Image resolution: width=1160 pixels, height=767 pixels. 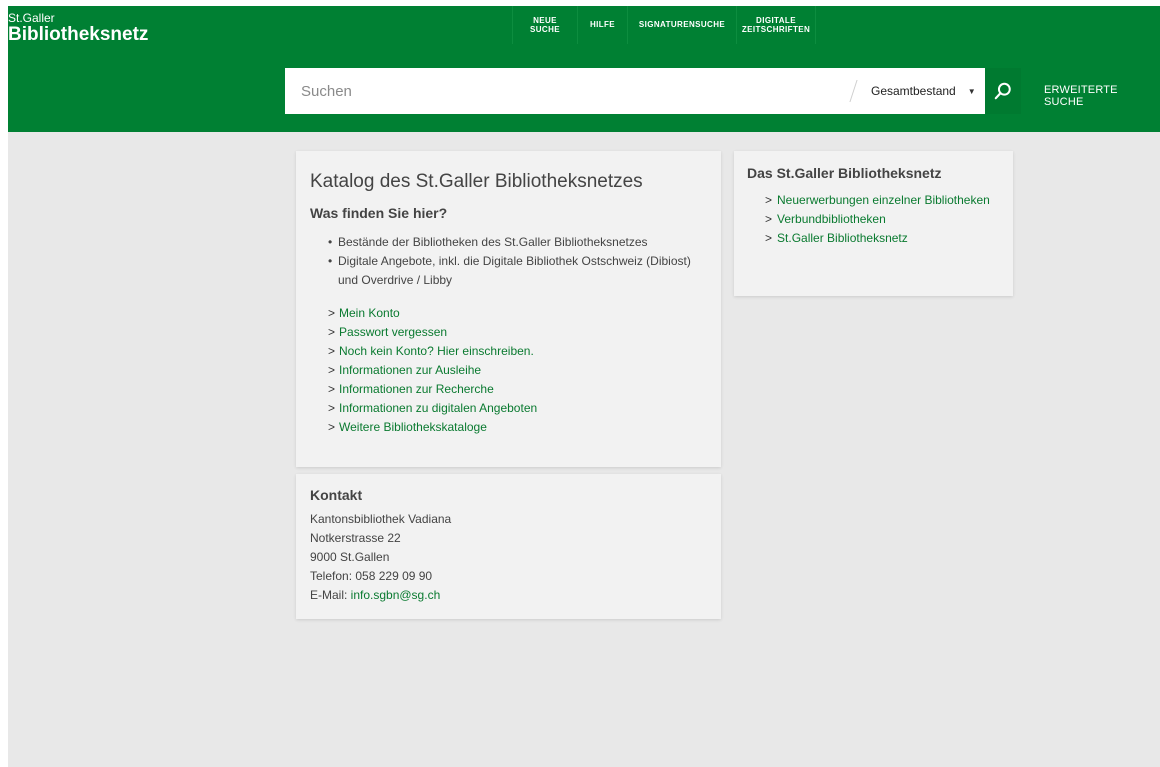 I want to click on nav-zeitschriften-line2: ZEITSCHRIFTEN, so click(x=776, y=29).